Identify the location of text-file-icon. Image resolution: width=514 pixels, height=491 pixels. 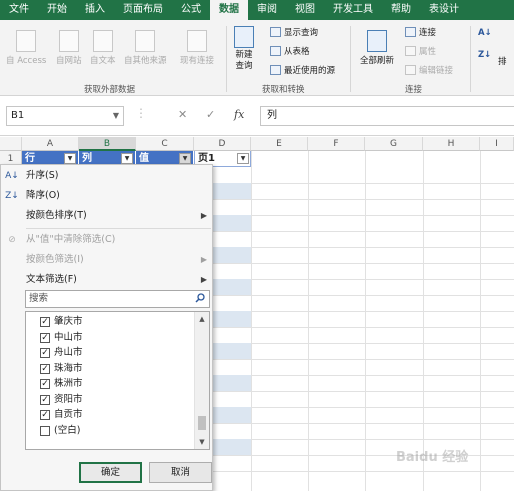
(102, 41).